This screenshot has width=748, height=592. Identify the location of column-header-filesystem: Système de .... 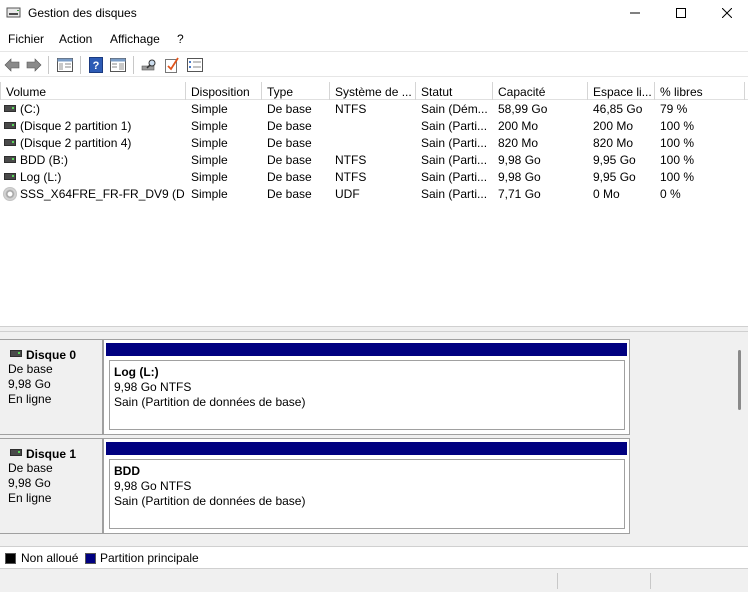
(373, 91).